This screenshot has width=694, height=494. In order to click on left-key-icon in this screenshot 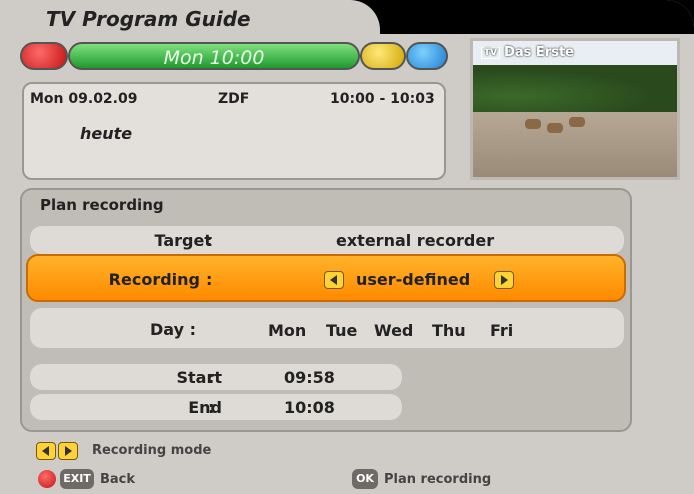, I will do `click(46, 451)`.